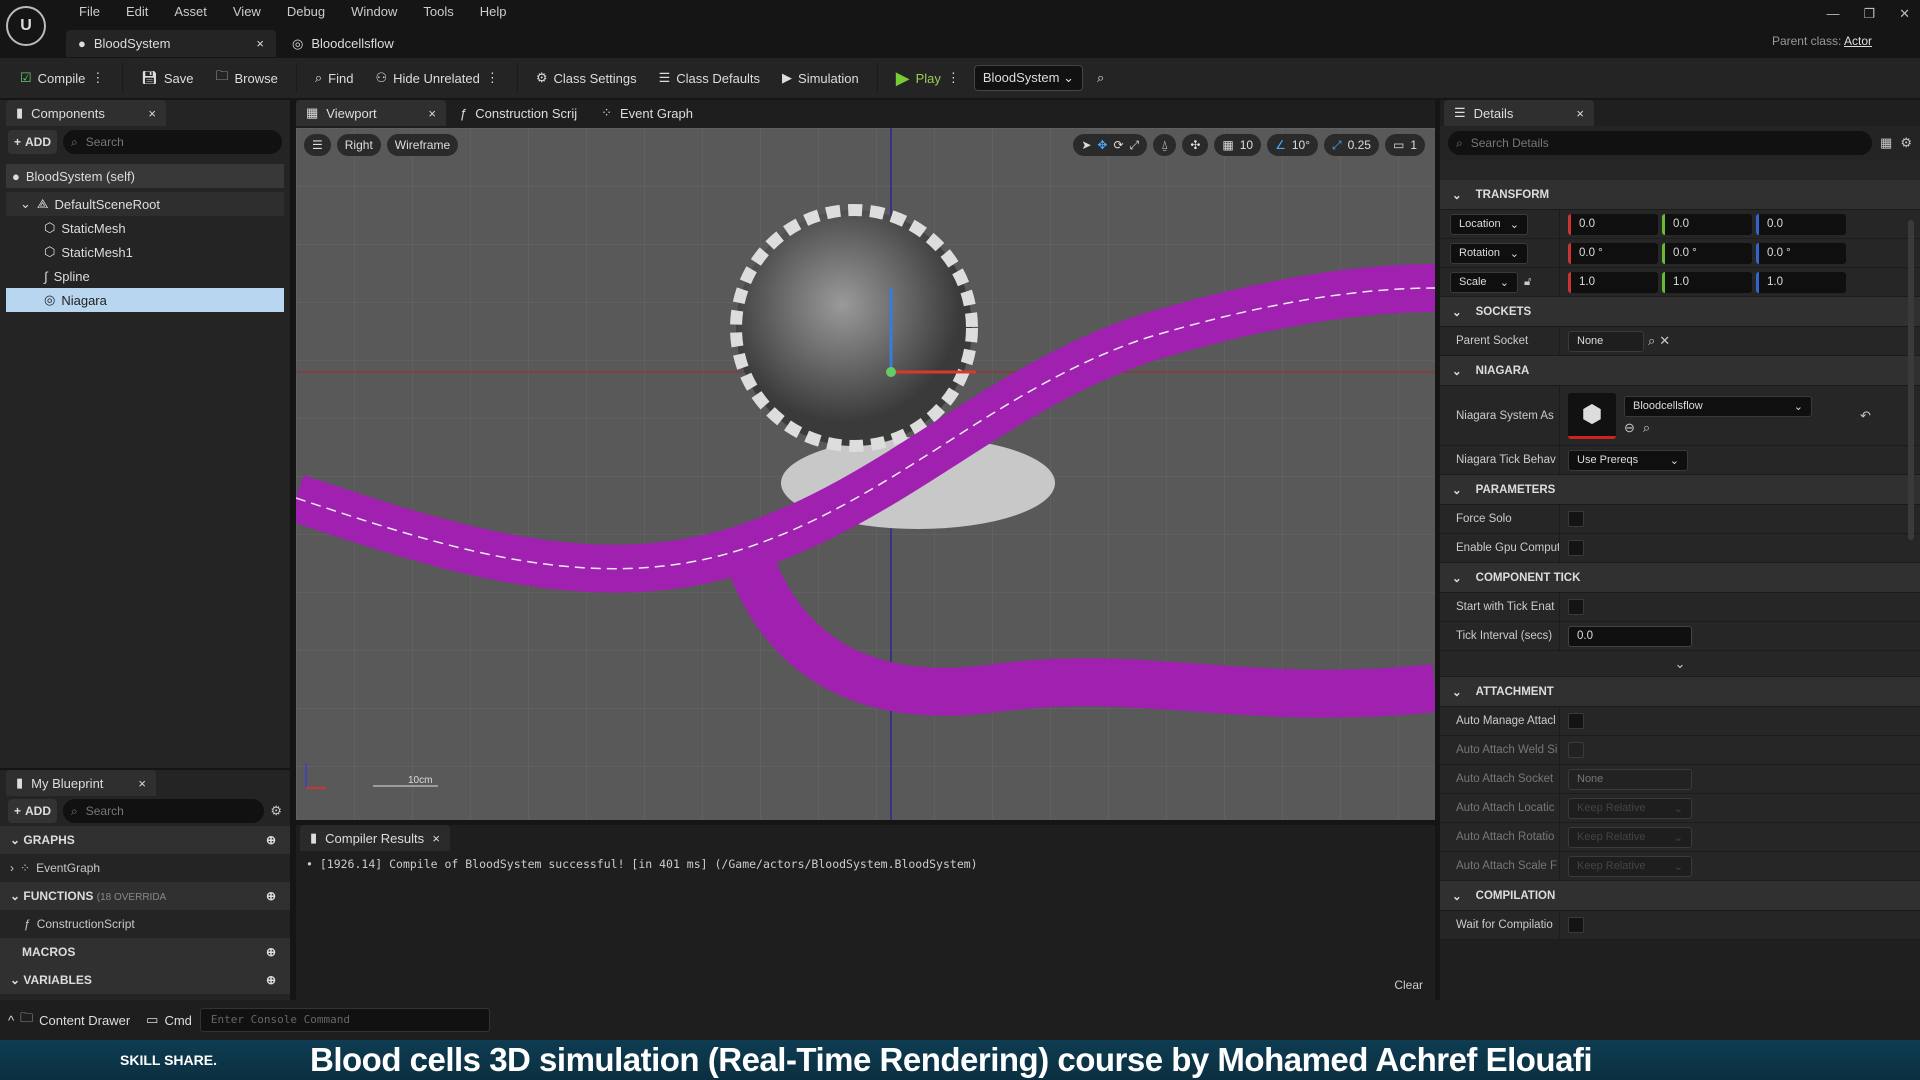 Image resolution: width=1920 pixels, height=1080 pixels. What do you see at coordinates (317, 145) in the screenshot?
I see `viewport-options-button: ☰` at bounding box center [317, 145].